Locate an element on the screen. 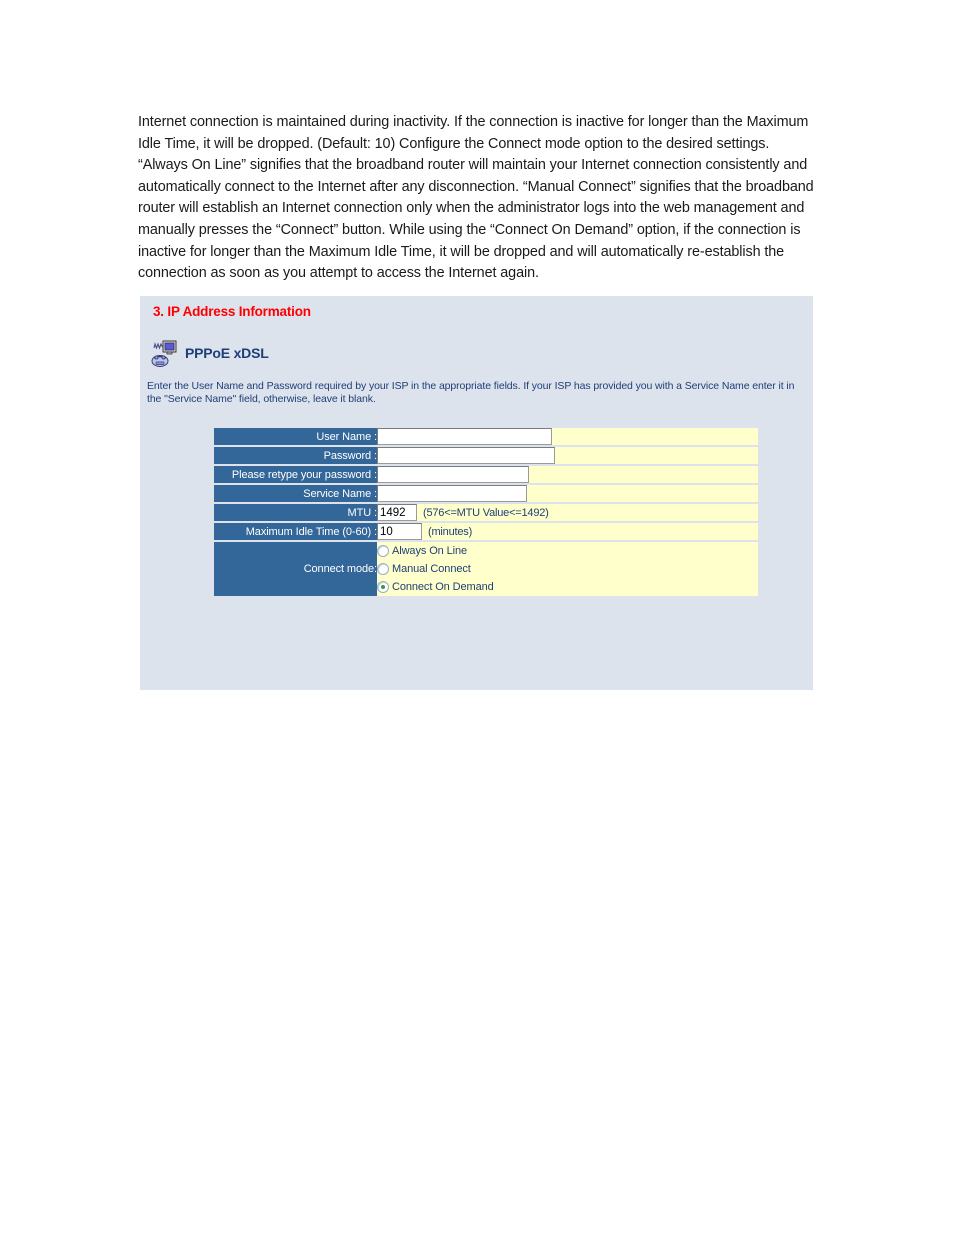 This screenshot has width=954, height=1235. table-row: Please retype your password : is located at coordinates (486, 475).